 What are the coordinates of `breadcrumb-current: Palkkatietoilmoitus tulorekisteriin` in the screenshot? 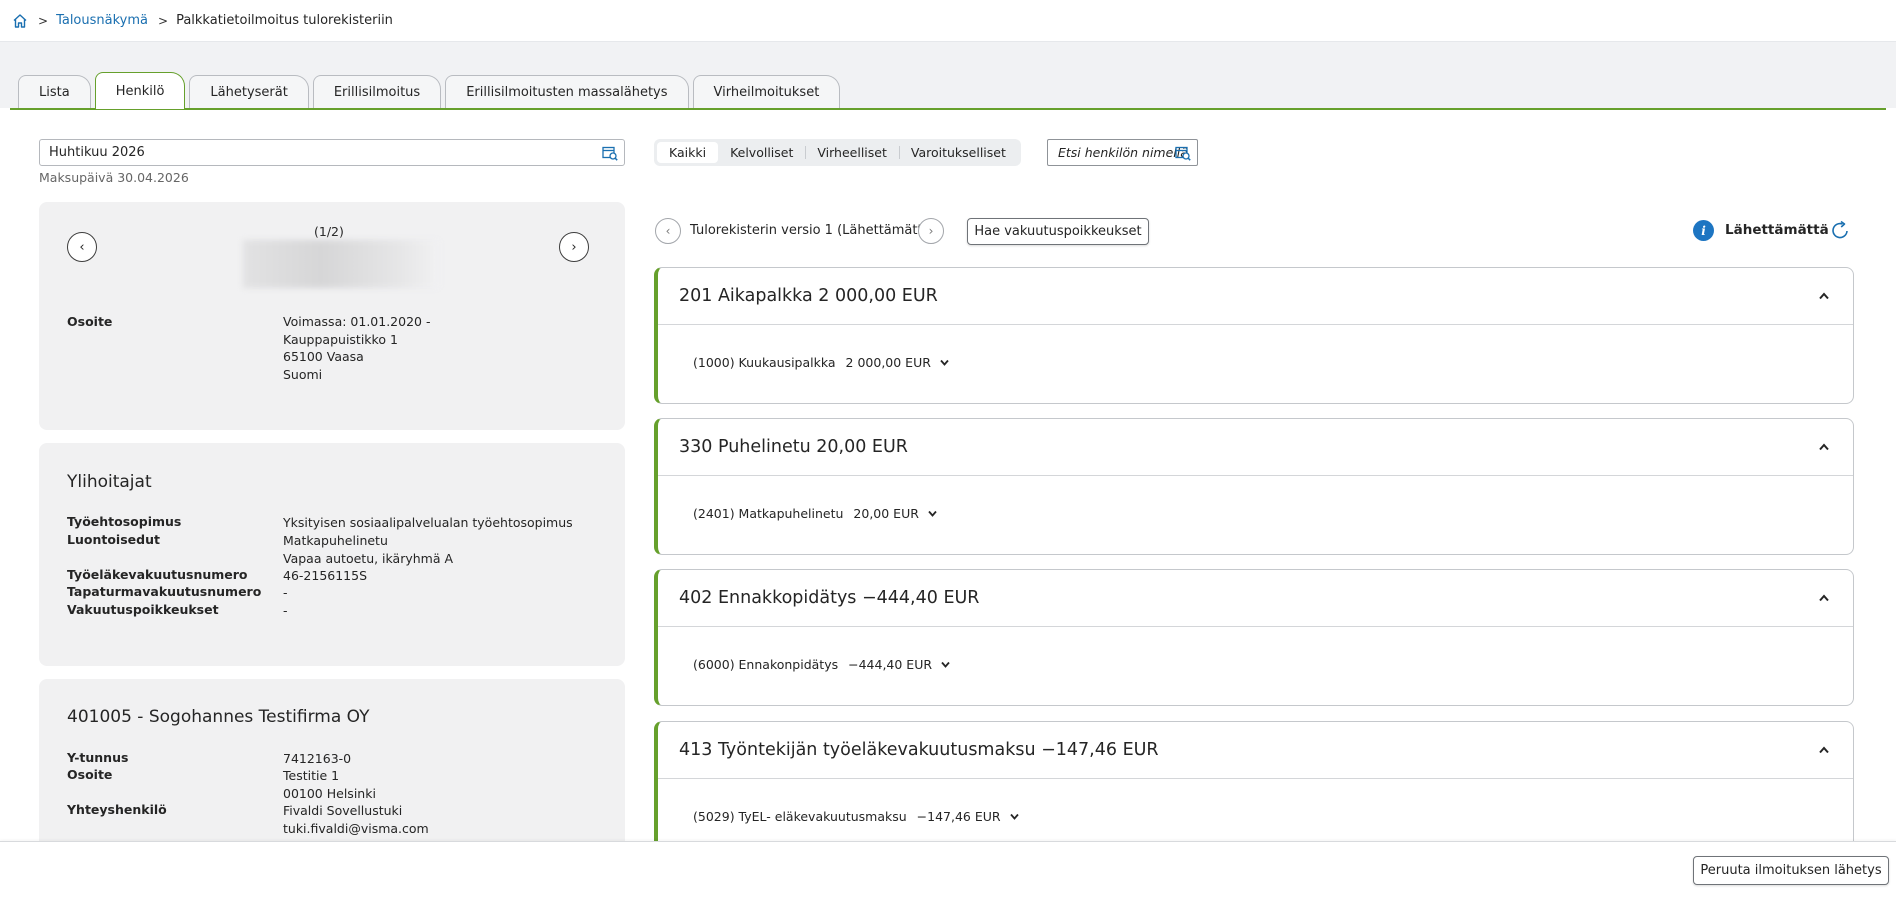 It's located at (284, 20).